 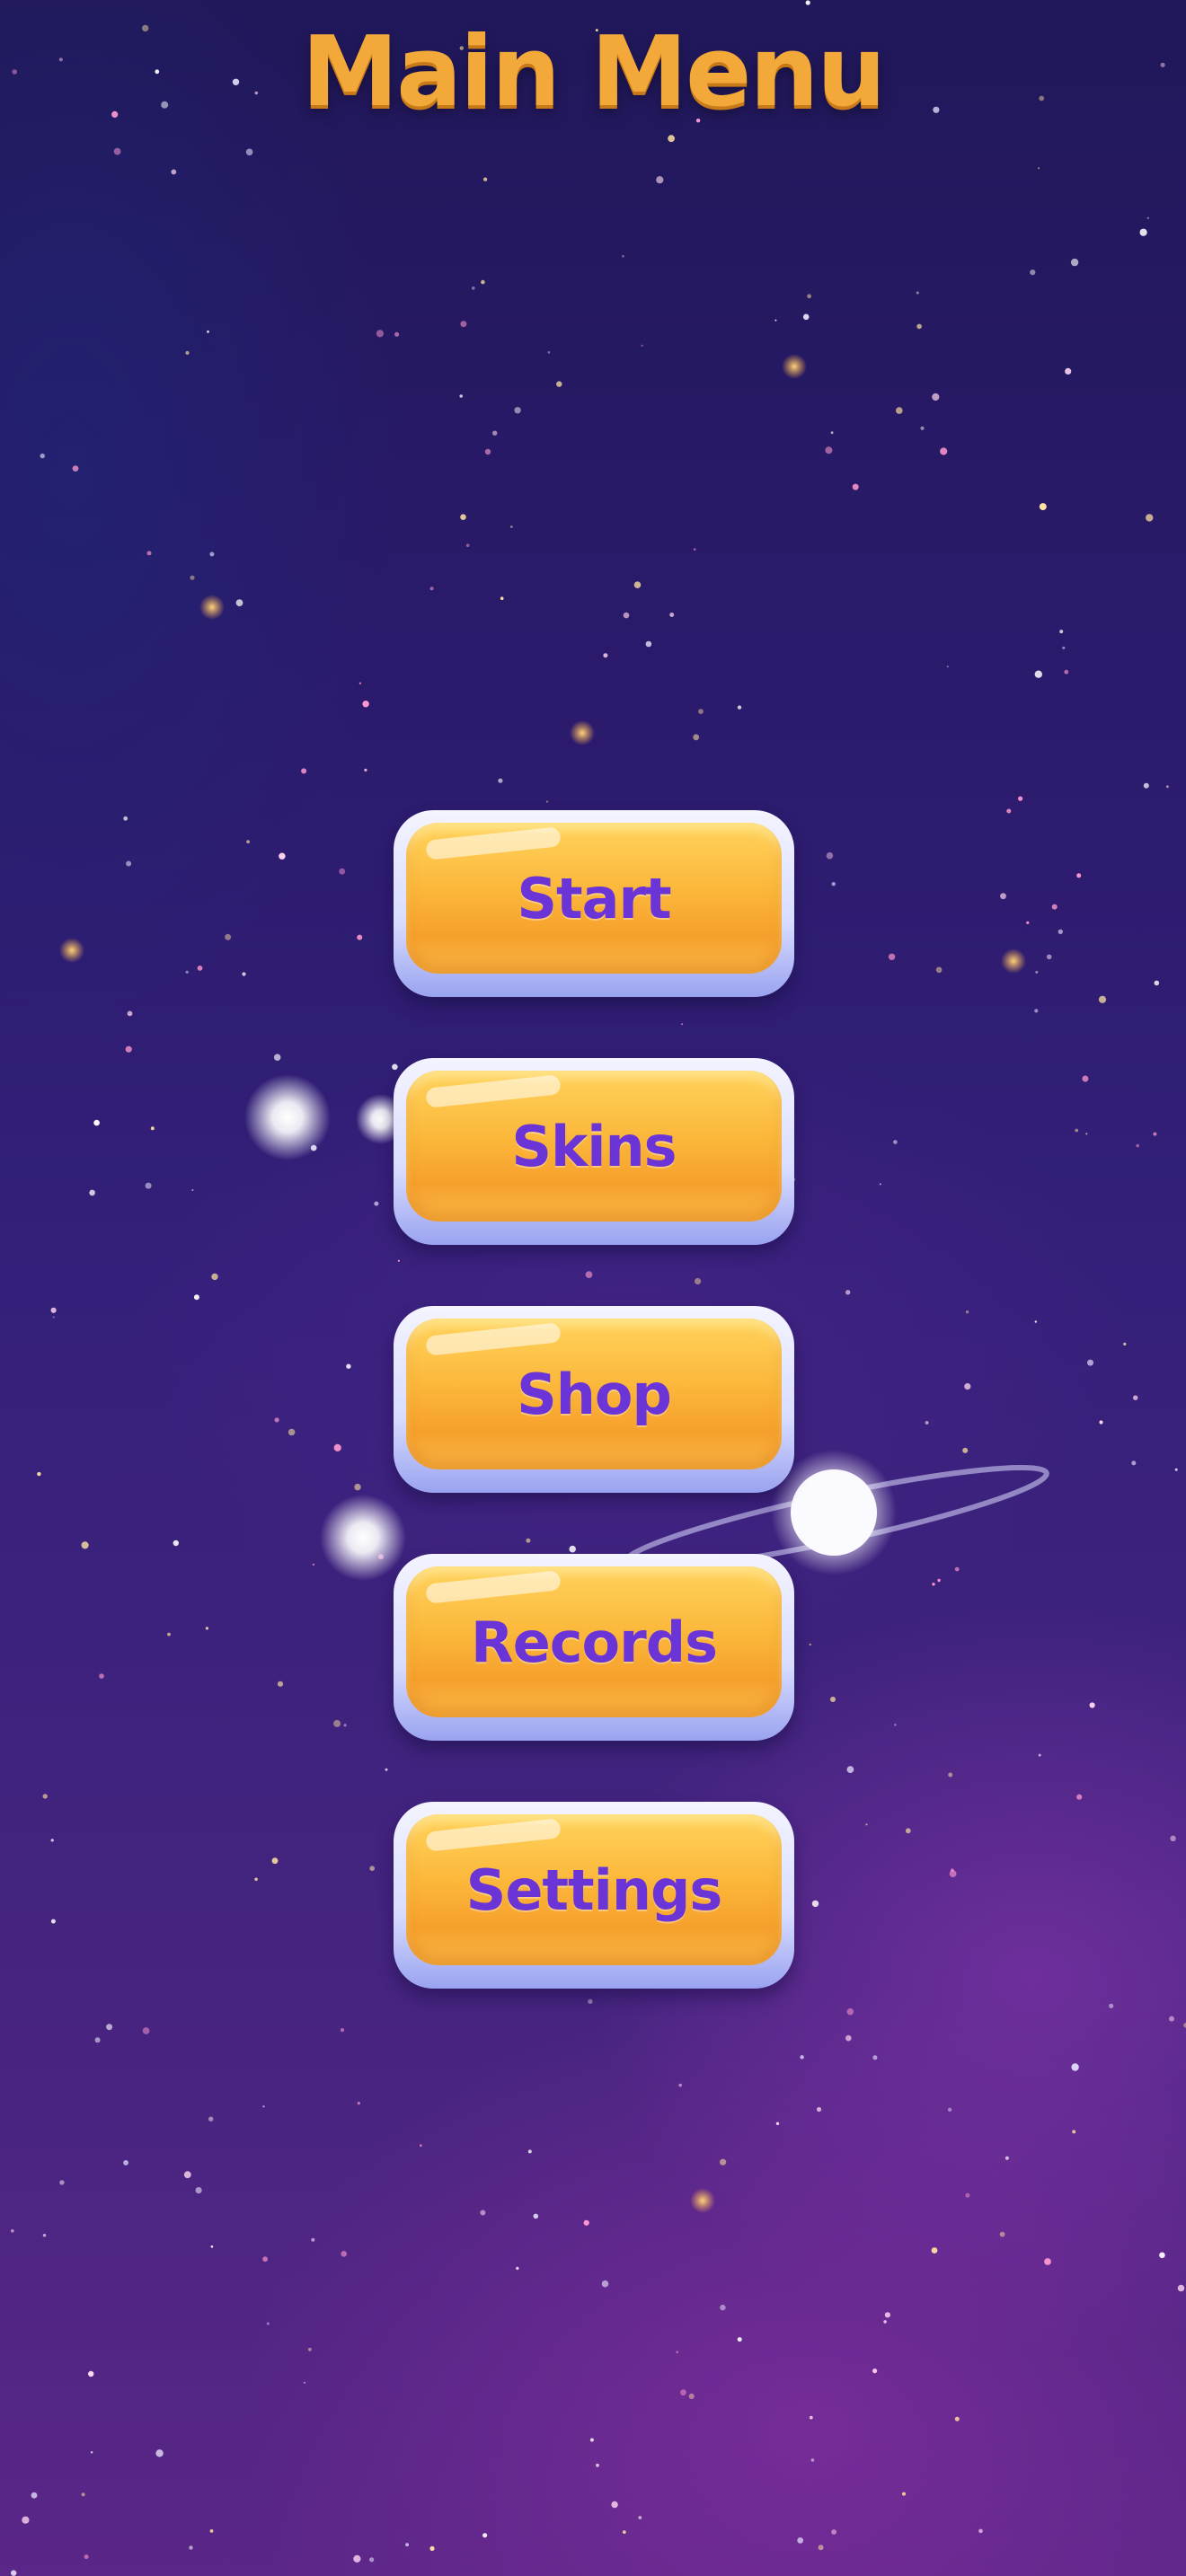 I want to click on records-button: Records, so click(x=594, y=1647).